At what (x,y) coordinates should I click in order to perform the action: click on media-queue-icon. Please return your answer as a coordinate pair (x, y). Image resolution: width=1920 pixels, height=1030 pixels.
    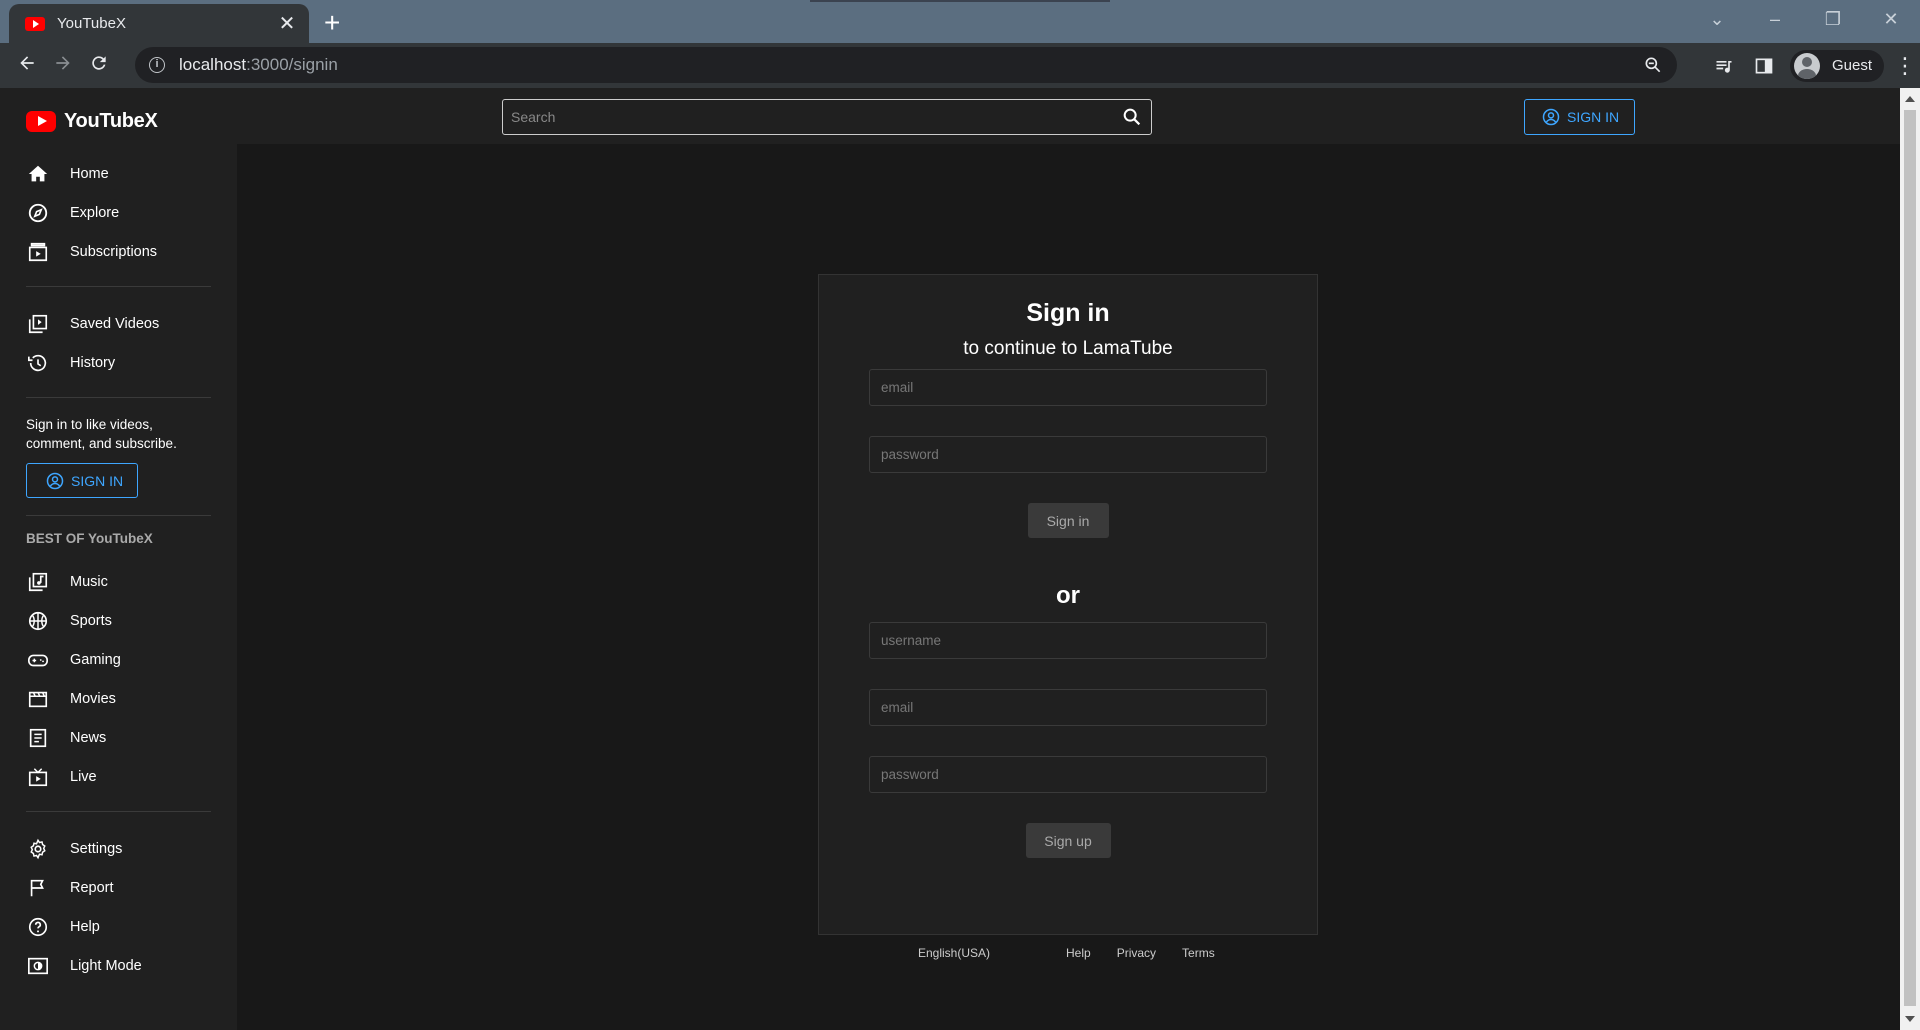
    Looking at the image, I should click on (1724, 66).